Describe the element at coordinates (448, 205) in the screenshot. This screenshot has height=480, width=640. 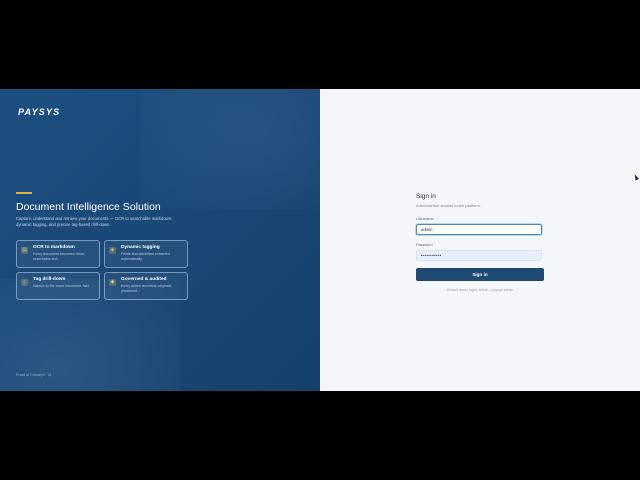
I see `signin-subtitle: Administrator access to the platform.` at that location.